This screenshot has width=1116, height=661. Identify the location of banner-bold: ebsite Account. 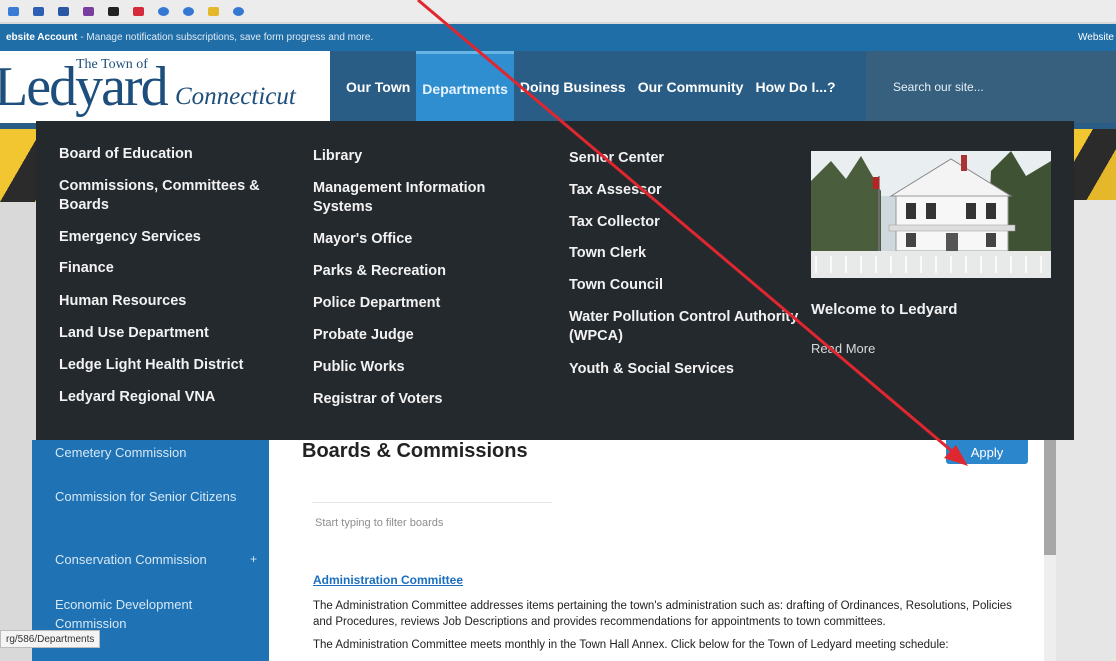
(42, 37).